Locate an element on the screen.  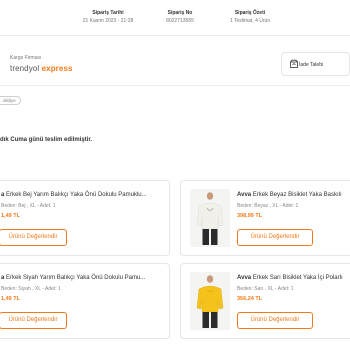
cargo-logo-accent: express is located at coordinates (57, 68).